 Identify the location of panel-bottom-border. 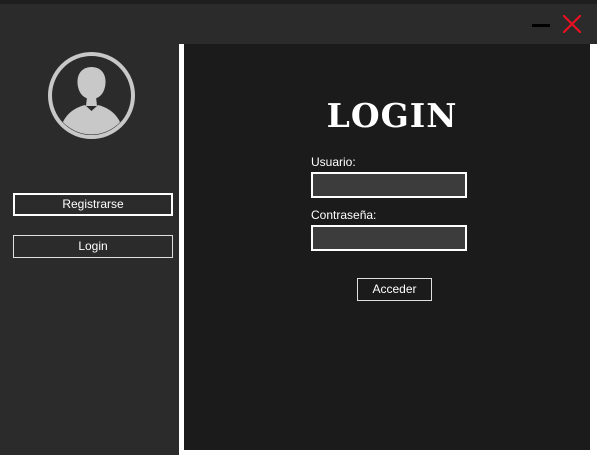
(390, 452).